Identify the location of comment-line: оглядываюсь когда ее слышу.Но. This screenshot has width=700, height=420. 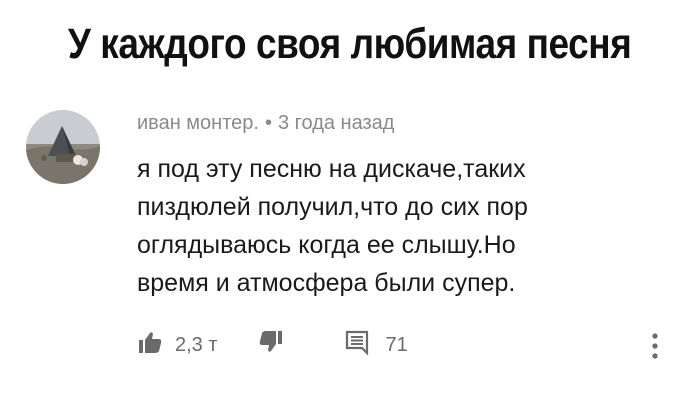
(326, 245).